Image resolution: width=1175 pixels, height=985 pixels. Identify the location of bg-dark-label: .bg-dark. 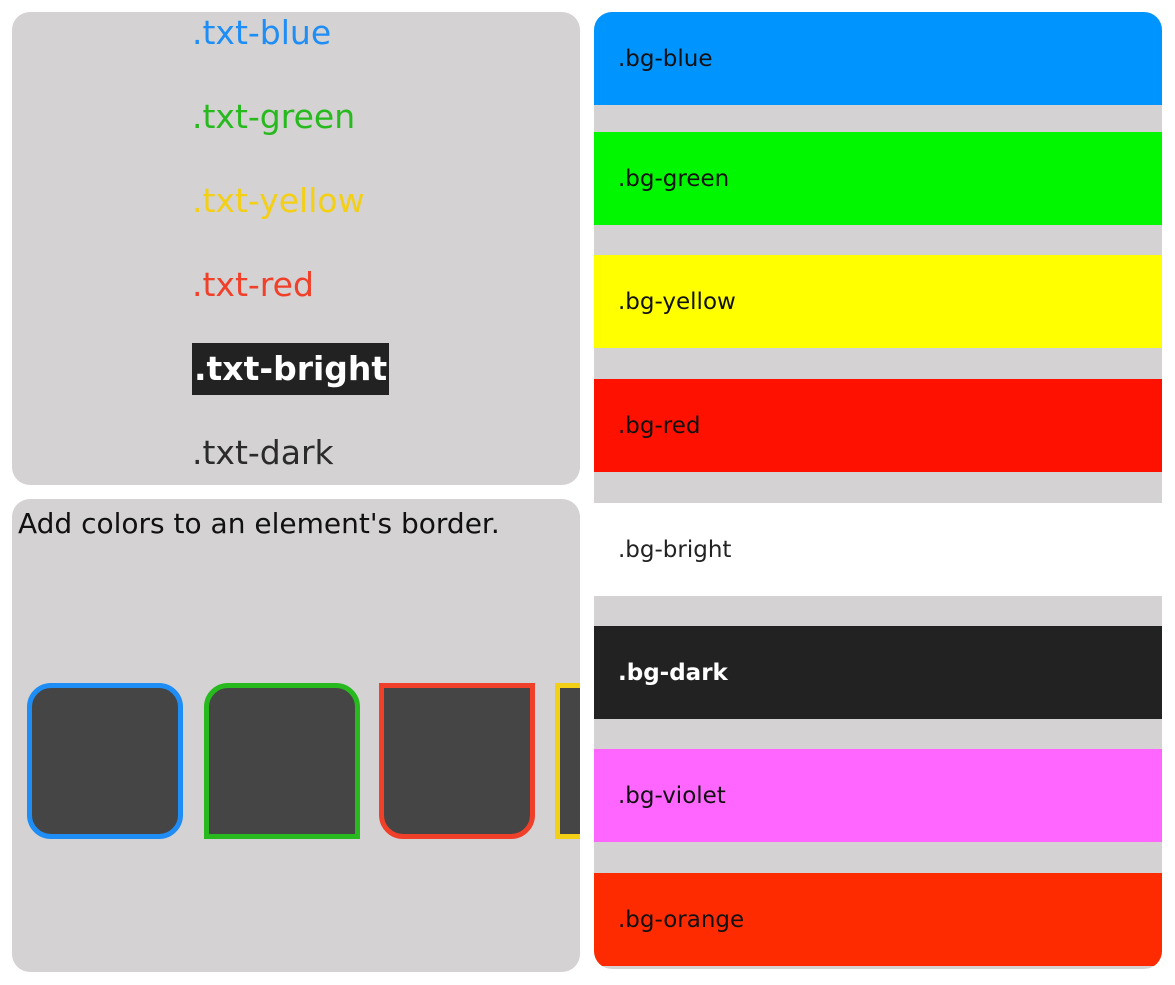
(673, 672).